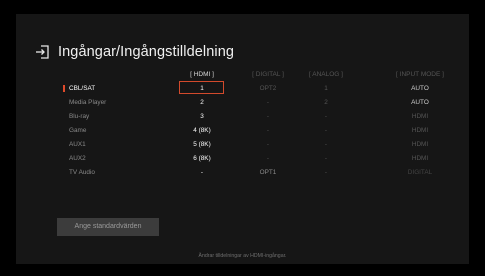 This screenshot has height=276, width=485. What do you see at coordinates (420, 102) in the screenshot?
I see `input-mode-media-player: AUTO` at bounding box center [420, 102].